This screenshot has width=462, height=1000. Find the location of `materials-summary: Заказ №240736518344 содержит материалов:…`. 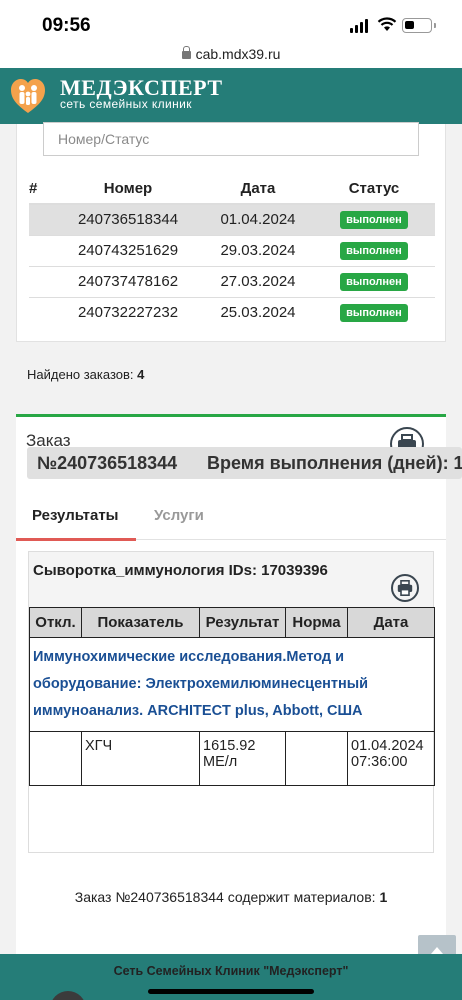

materials-summary: Заказ №240736518344 содержит материалов:… is located at coordinates (231, 897).